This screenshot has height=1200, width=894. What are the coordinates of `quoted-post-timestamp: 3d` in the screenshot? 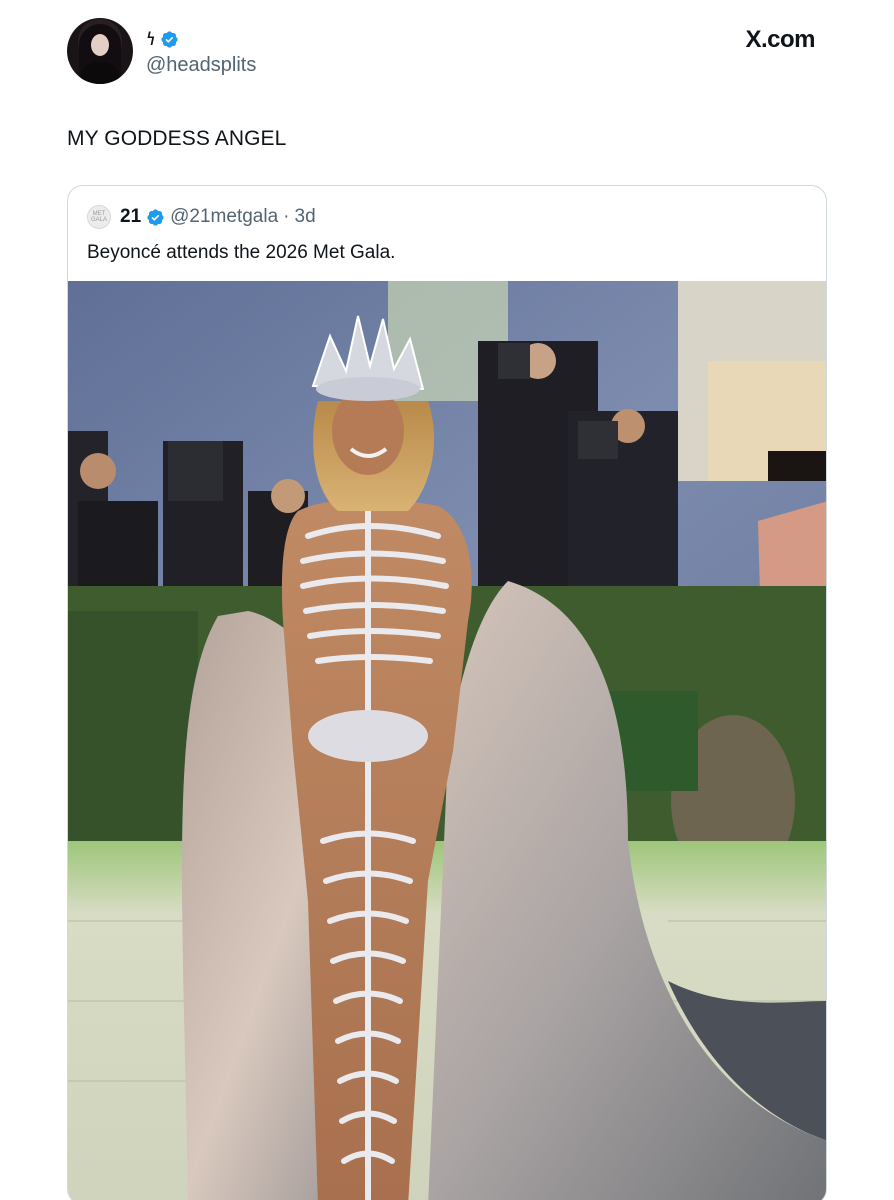 It's located at (305, 217).